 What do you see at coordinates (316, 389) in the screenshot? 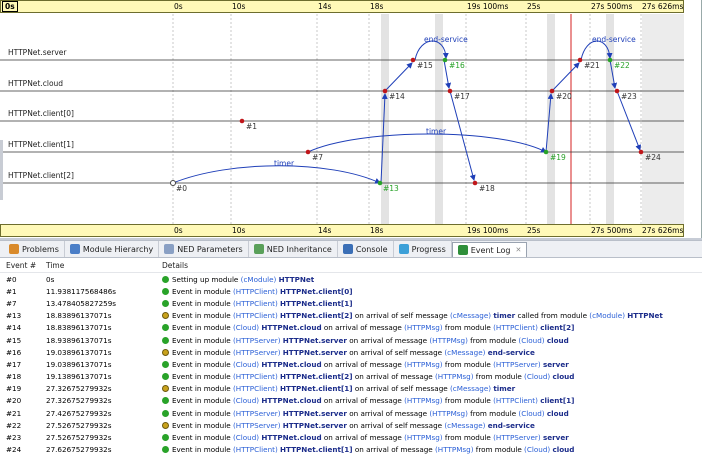
I see `detail-fragment: HTTPNet.client[1]` at bounding box center [316, 389].